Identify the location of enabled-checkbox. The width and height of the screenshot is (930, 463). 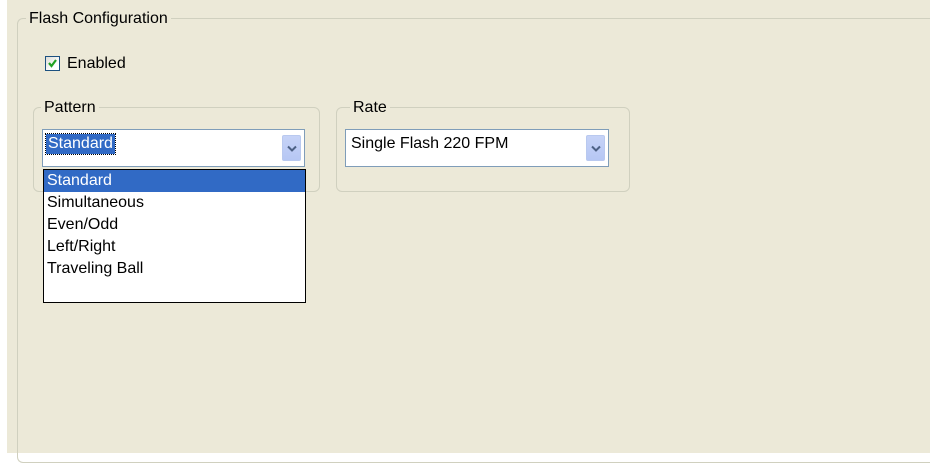
(52, 63).